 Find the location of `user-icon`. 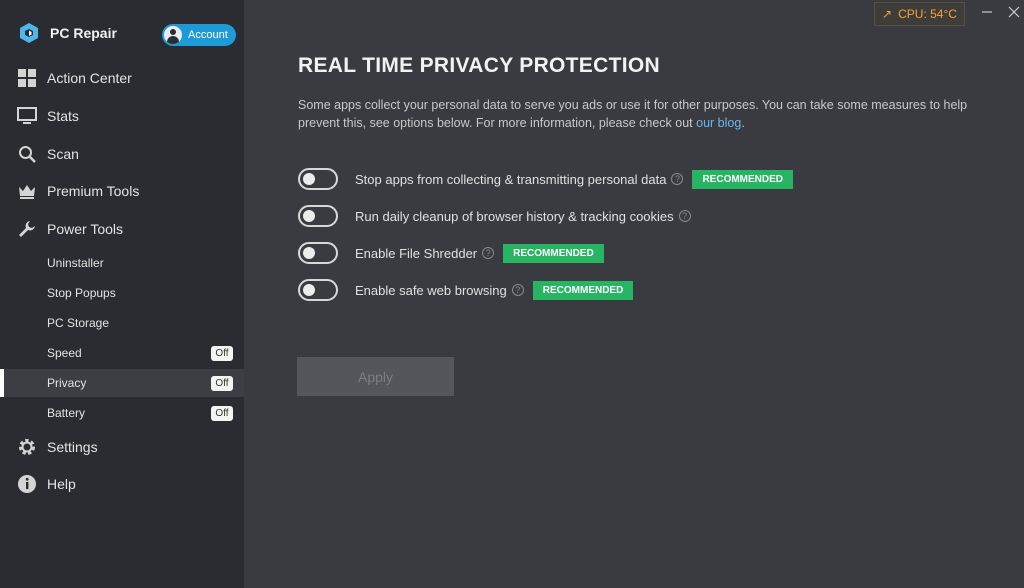

user-icon is located at coordinates (173, 35).